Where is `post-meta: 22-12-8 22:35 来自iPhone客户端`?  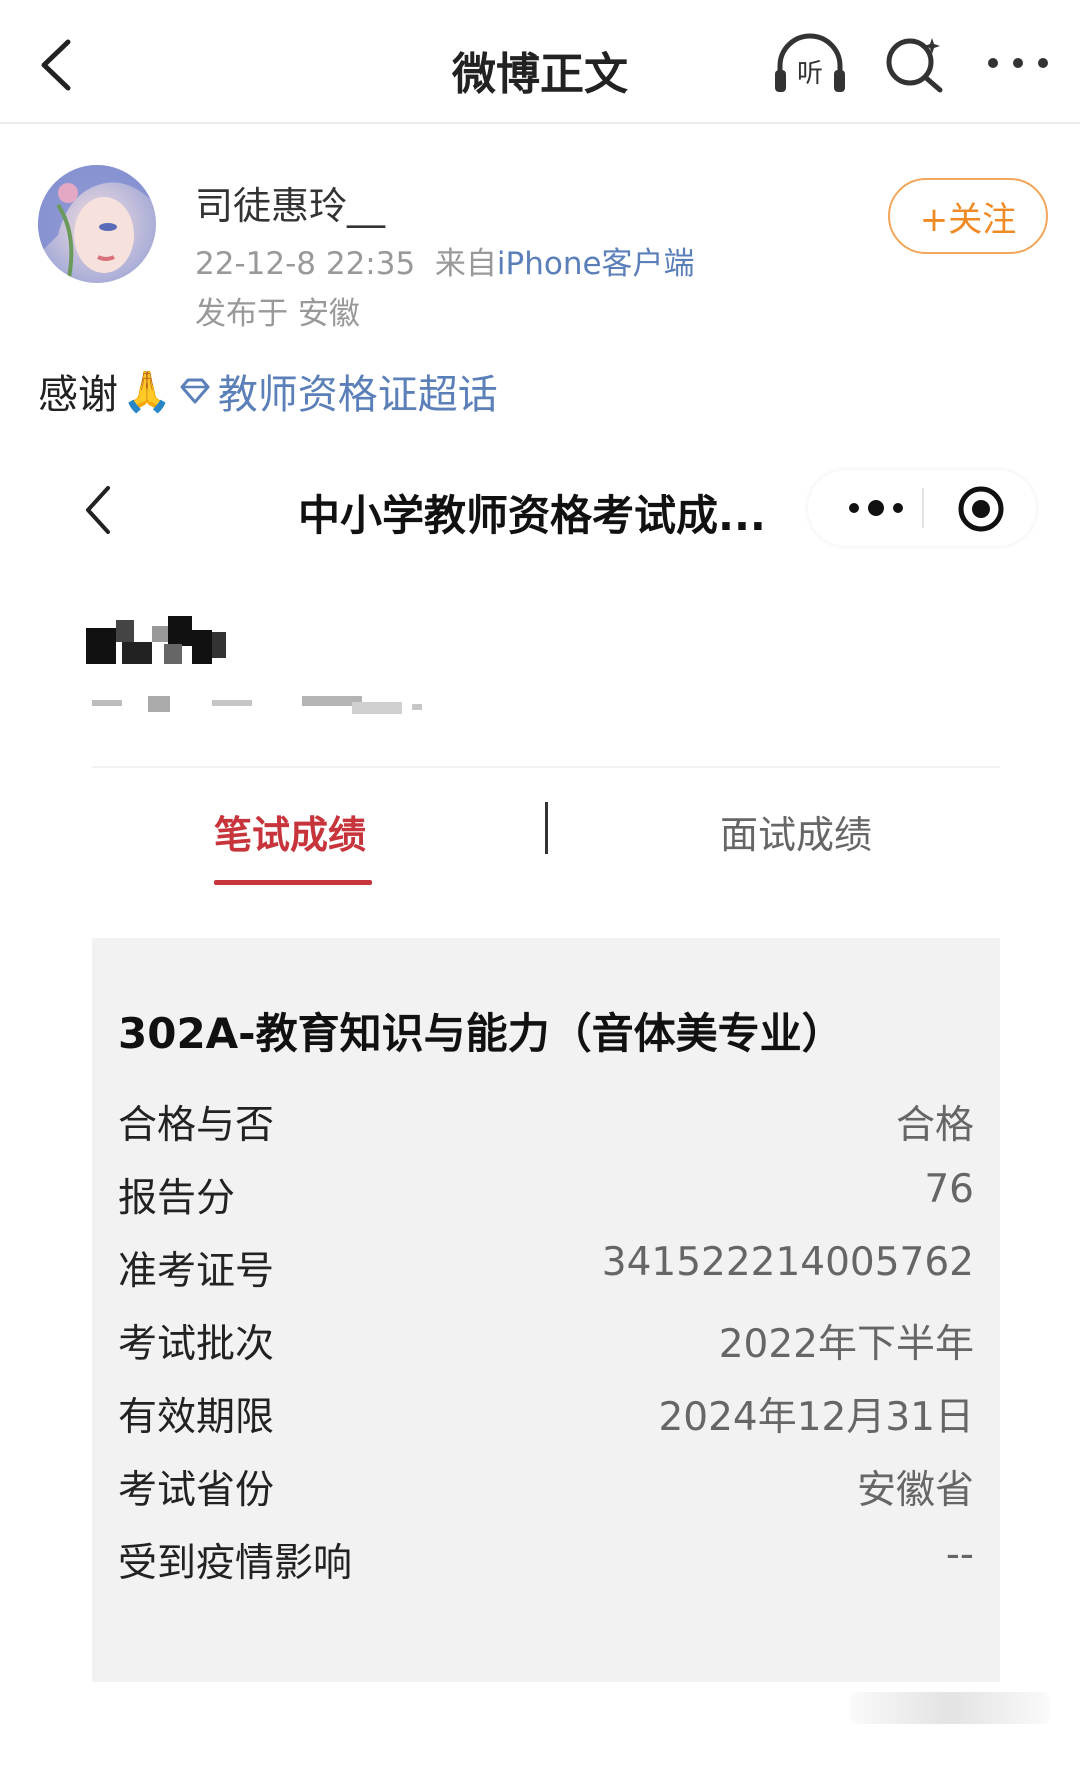
post-meta: 22-12-8 22:35 来自iPhone客户端 is located at coordinates (445, 260).